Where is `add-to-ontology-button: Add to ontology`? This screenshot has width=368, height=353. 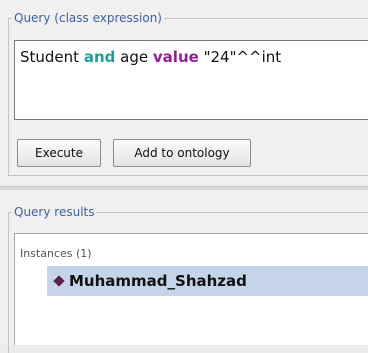
add-to-ontology-button: Add to ontology is located at coordinates (182, 153).